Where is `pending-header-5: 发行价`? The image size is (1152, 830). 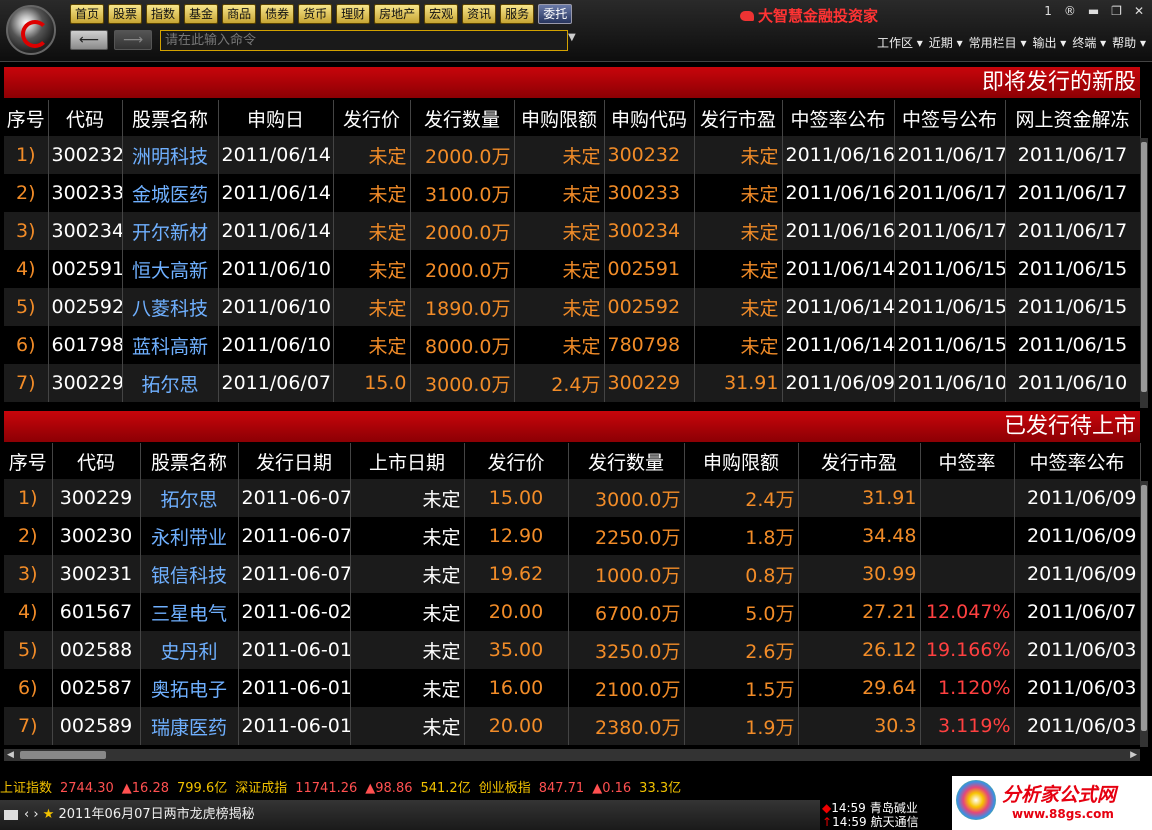
pending-header-5: 发行价 is located at coordinates (516, 461).